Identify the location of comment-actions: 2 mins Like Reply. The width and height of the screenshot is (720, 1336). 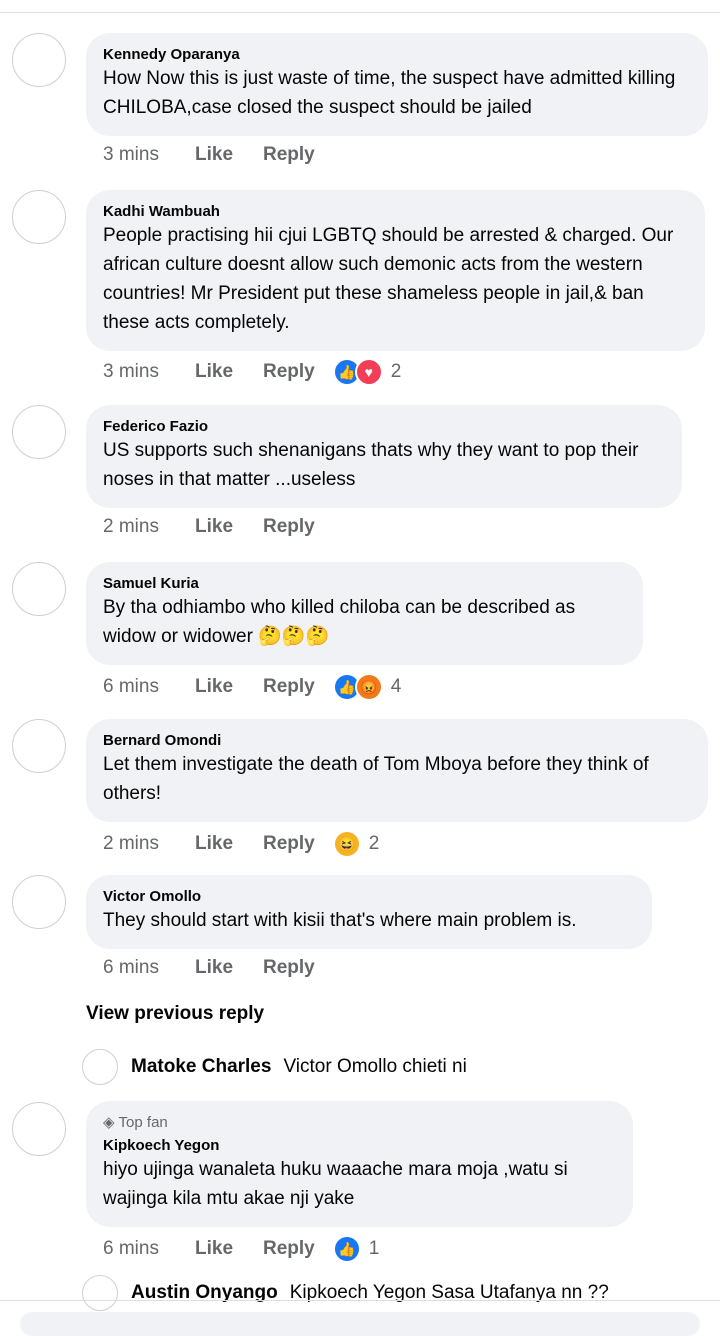
(218, 527).